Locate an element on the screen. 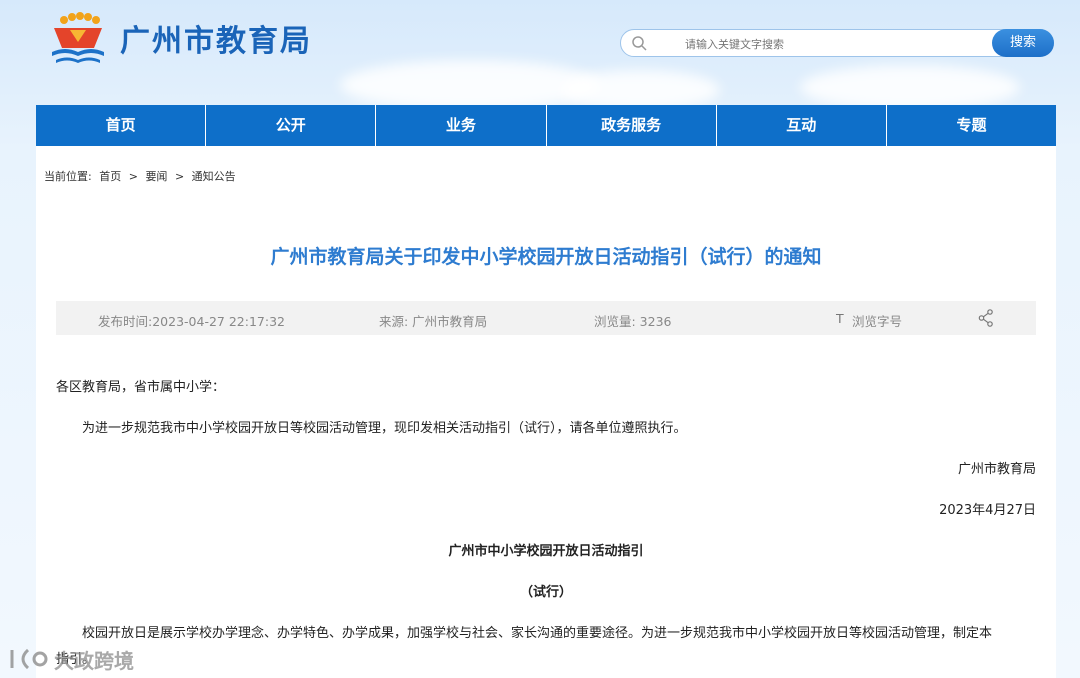 Image resolution: width=1080 pixels, height=678 pixels. document-subtitle: （试行） is located at coordinates (545, 592).